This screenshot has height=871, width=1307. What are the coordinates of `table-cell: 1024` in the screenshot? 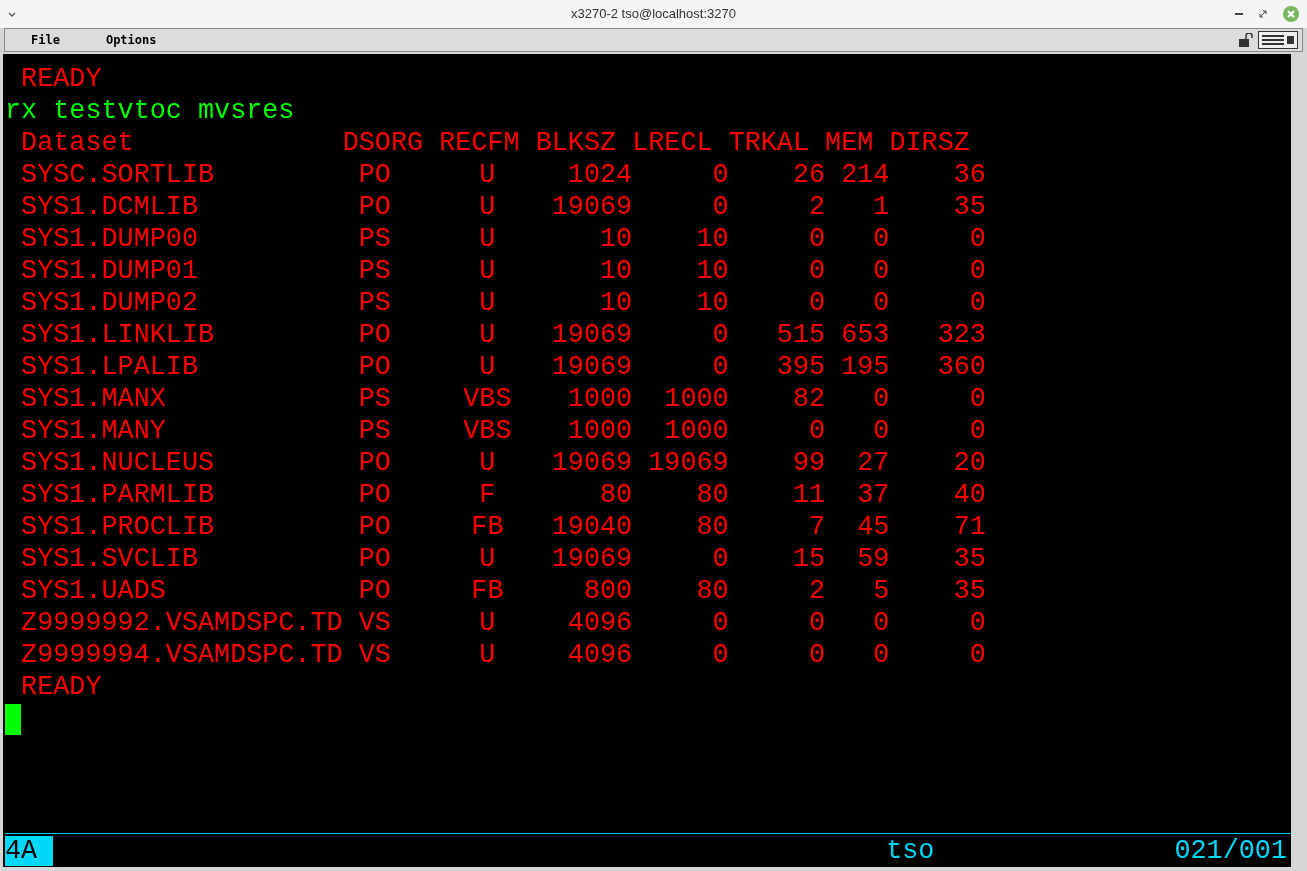 It's located at (600, 175).